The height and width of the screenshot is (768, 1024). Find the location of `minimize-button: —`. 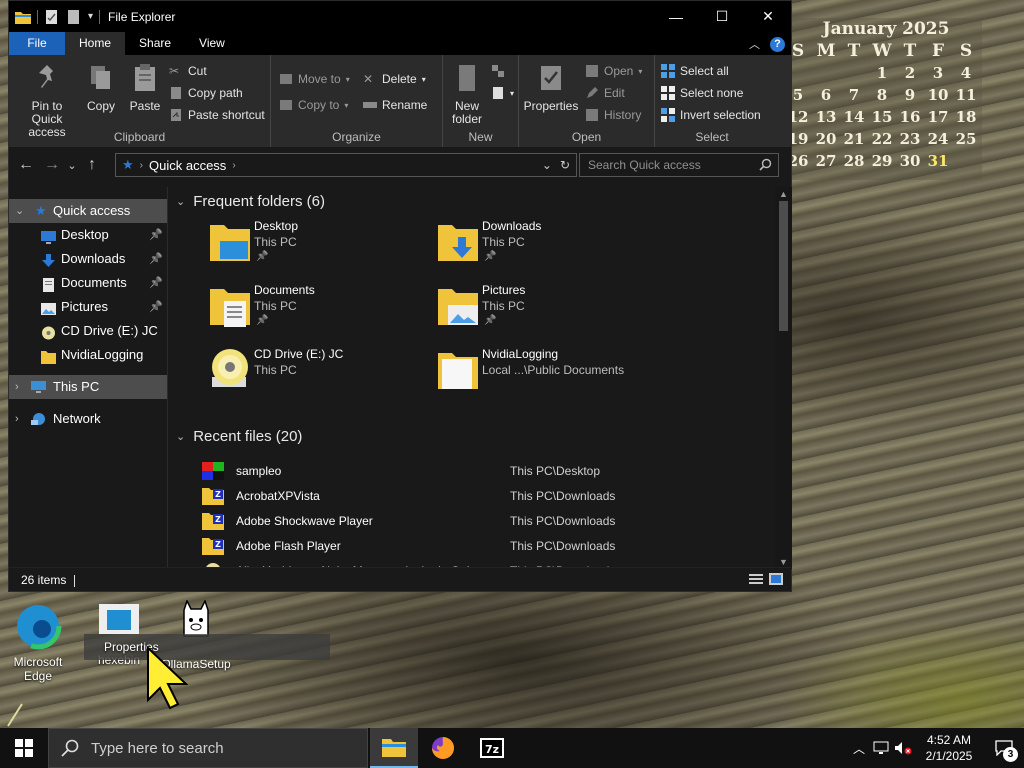

minimize-button: — is located at coordinates (676, 16).